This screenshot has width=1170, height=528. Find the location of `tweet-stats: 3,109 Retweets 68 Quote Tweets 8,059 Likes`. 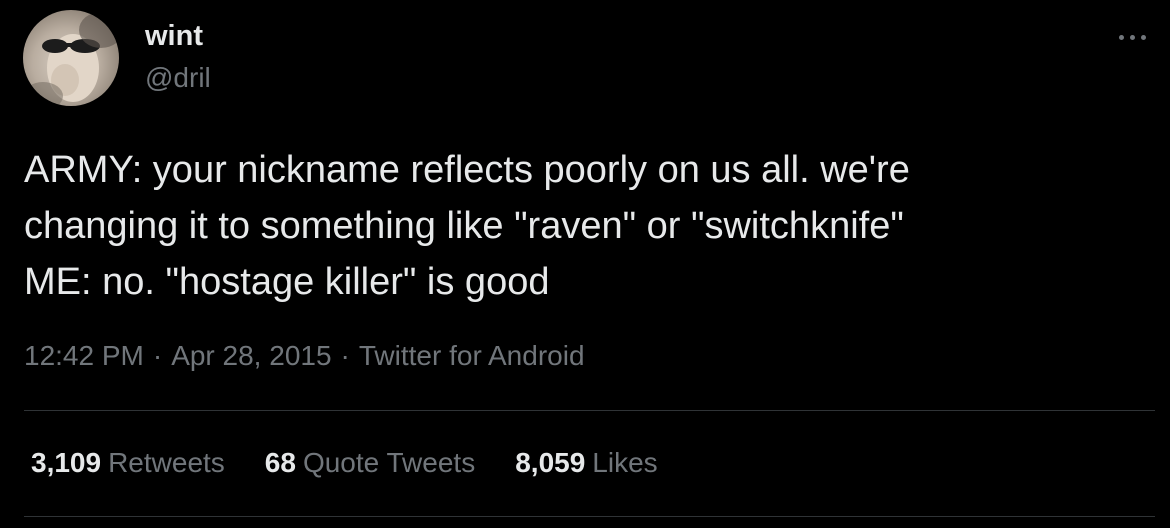

tweet-stats: 3,109 Retweets 68 Quote Tweets 8,059 Likes is located at coordinates (364, 463).